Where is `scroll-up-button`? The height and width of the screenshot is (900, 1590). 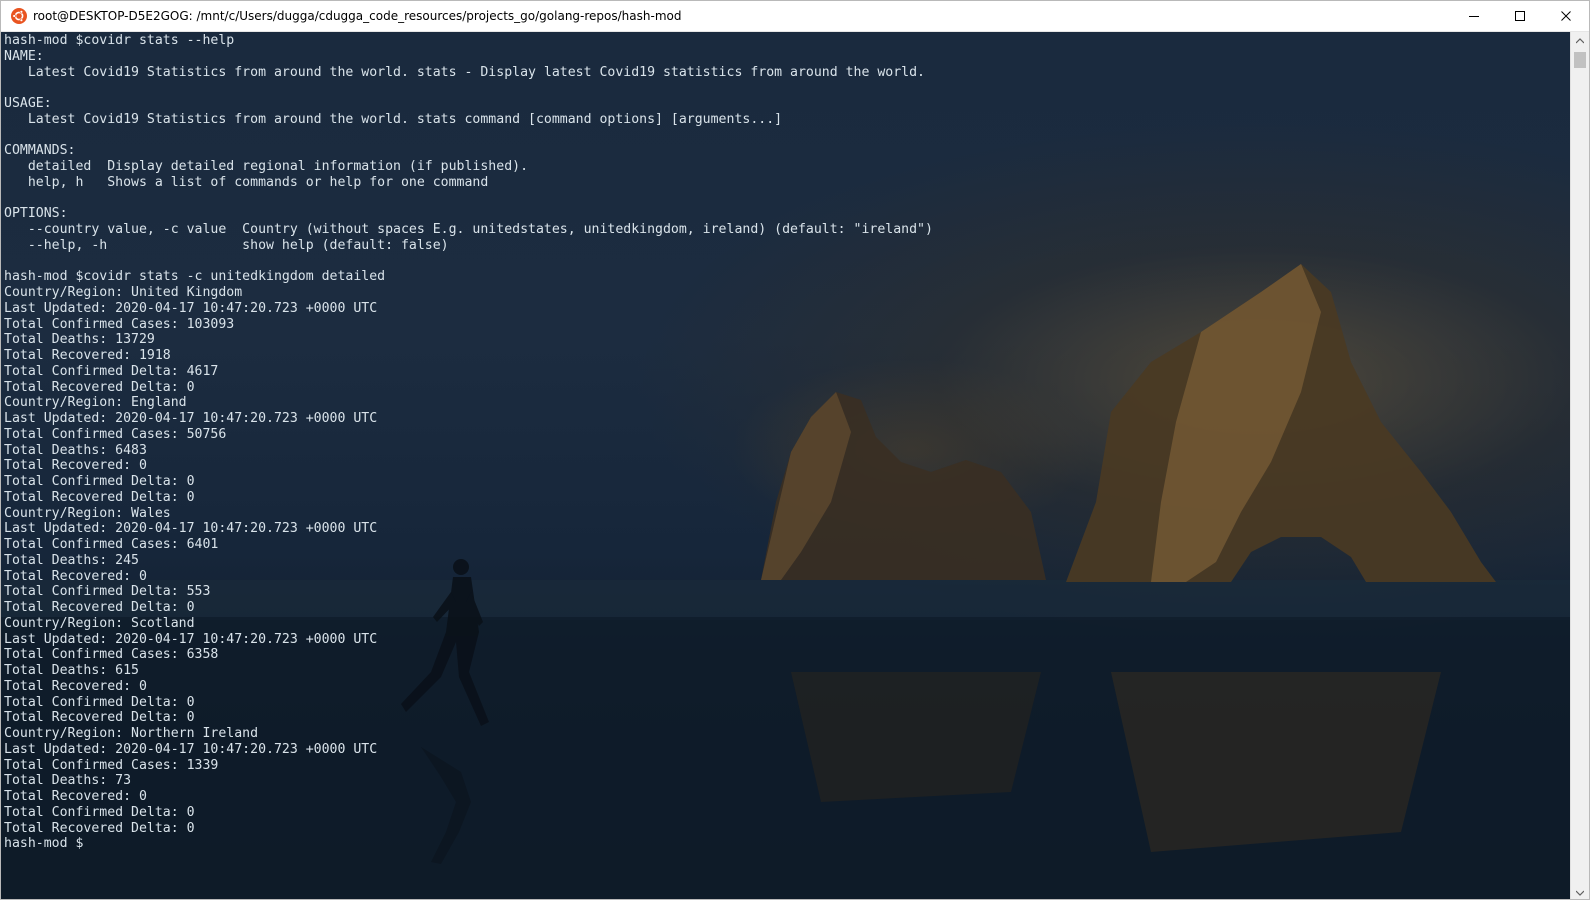
scroll-up-button is located at coordinates (1580, 40).